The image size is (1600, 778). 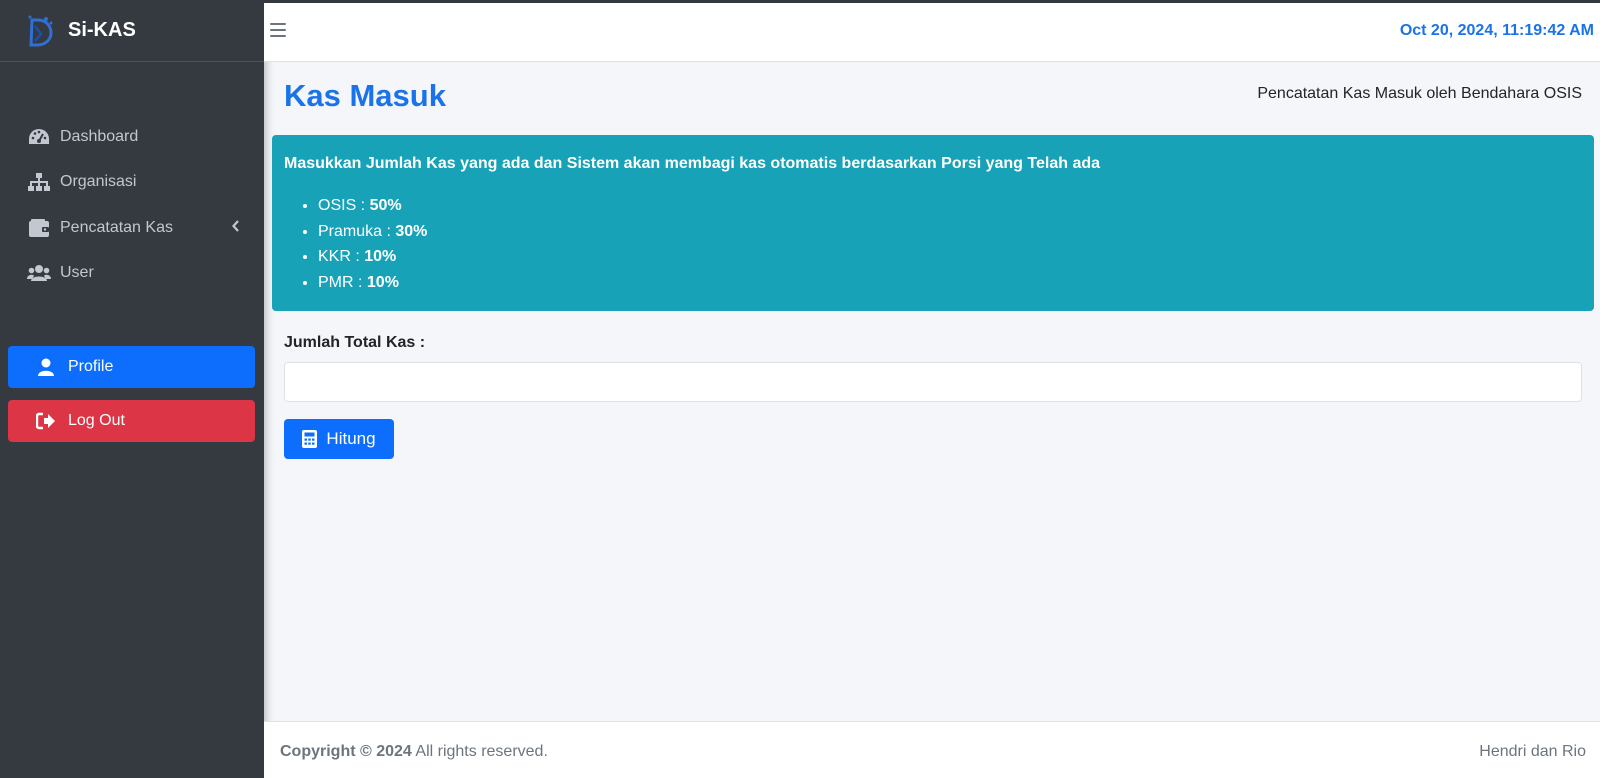 What do you see at coordinates (414, 751) in the screenshot?
I see `footer-copyright: Copyright © 2024 All rights reserved.` at bounding box center [414, 751].